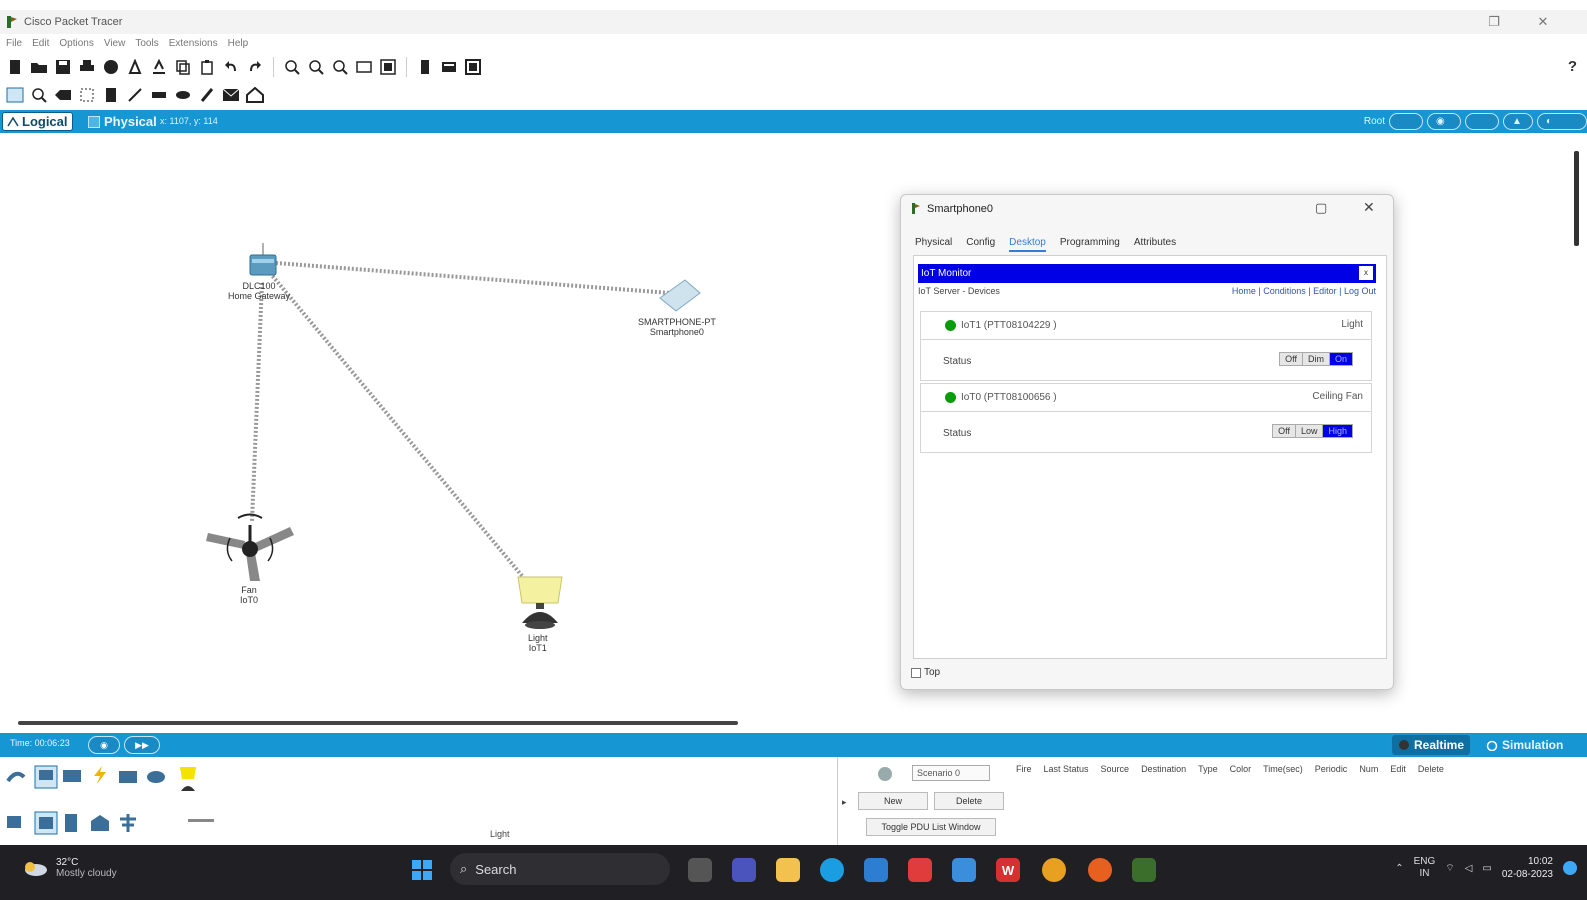  I want to click on weather-widget: 32°C Mostly cloudy, so click(69, 868).